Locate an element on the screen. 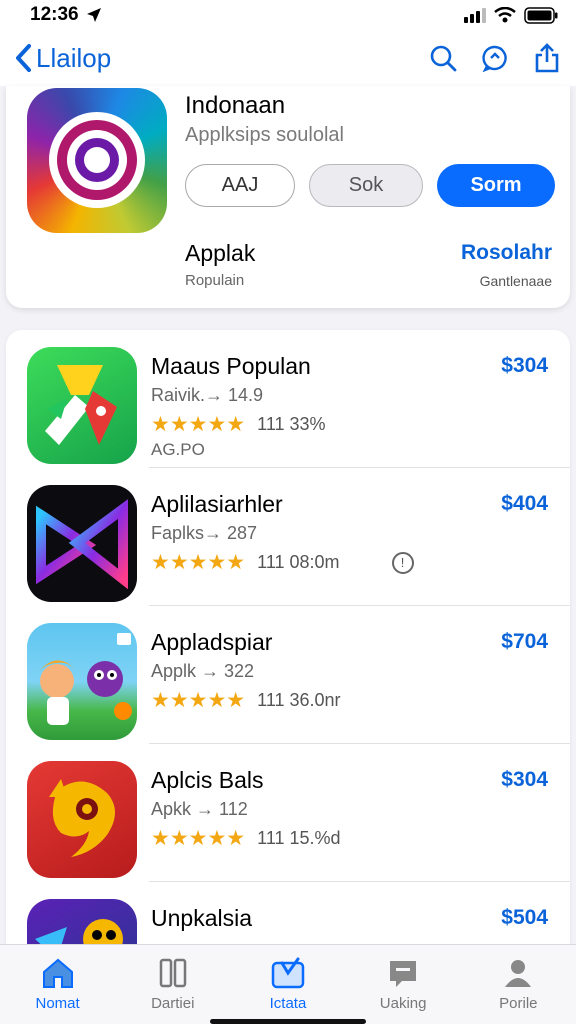 The image size is (576, 1024). app-name: Maaus Populan is located at coordinates (231, 366).